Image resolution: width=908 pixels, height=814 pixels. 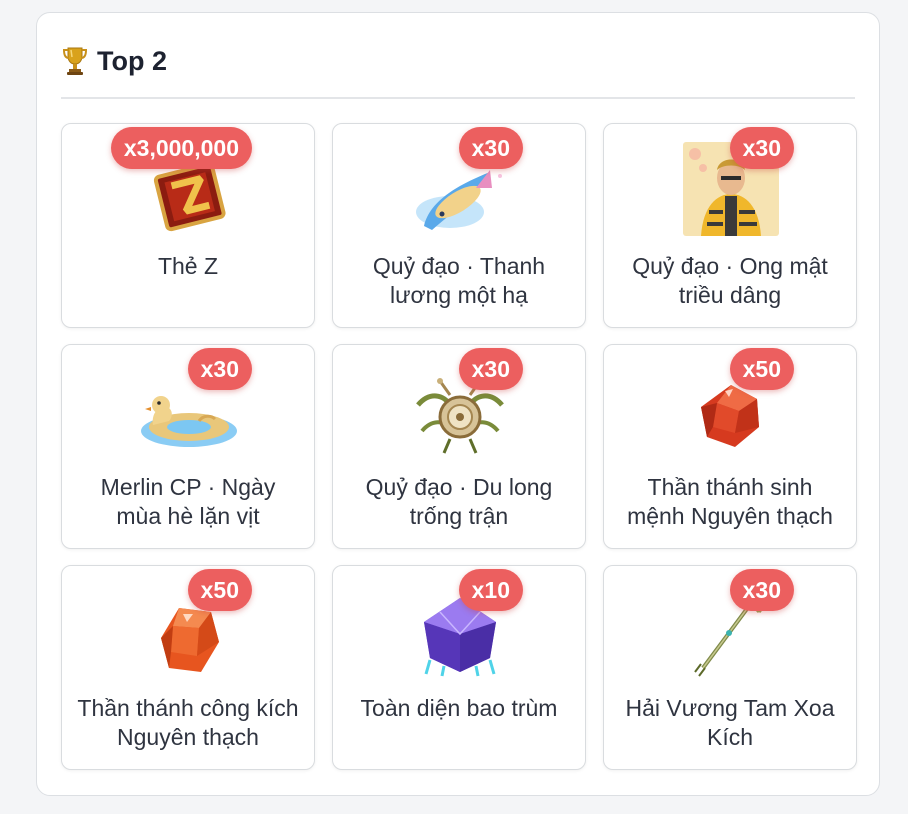 I want to click on item-name: Thẻ Z, so click(x=188, y=266).